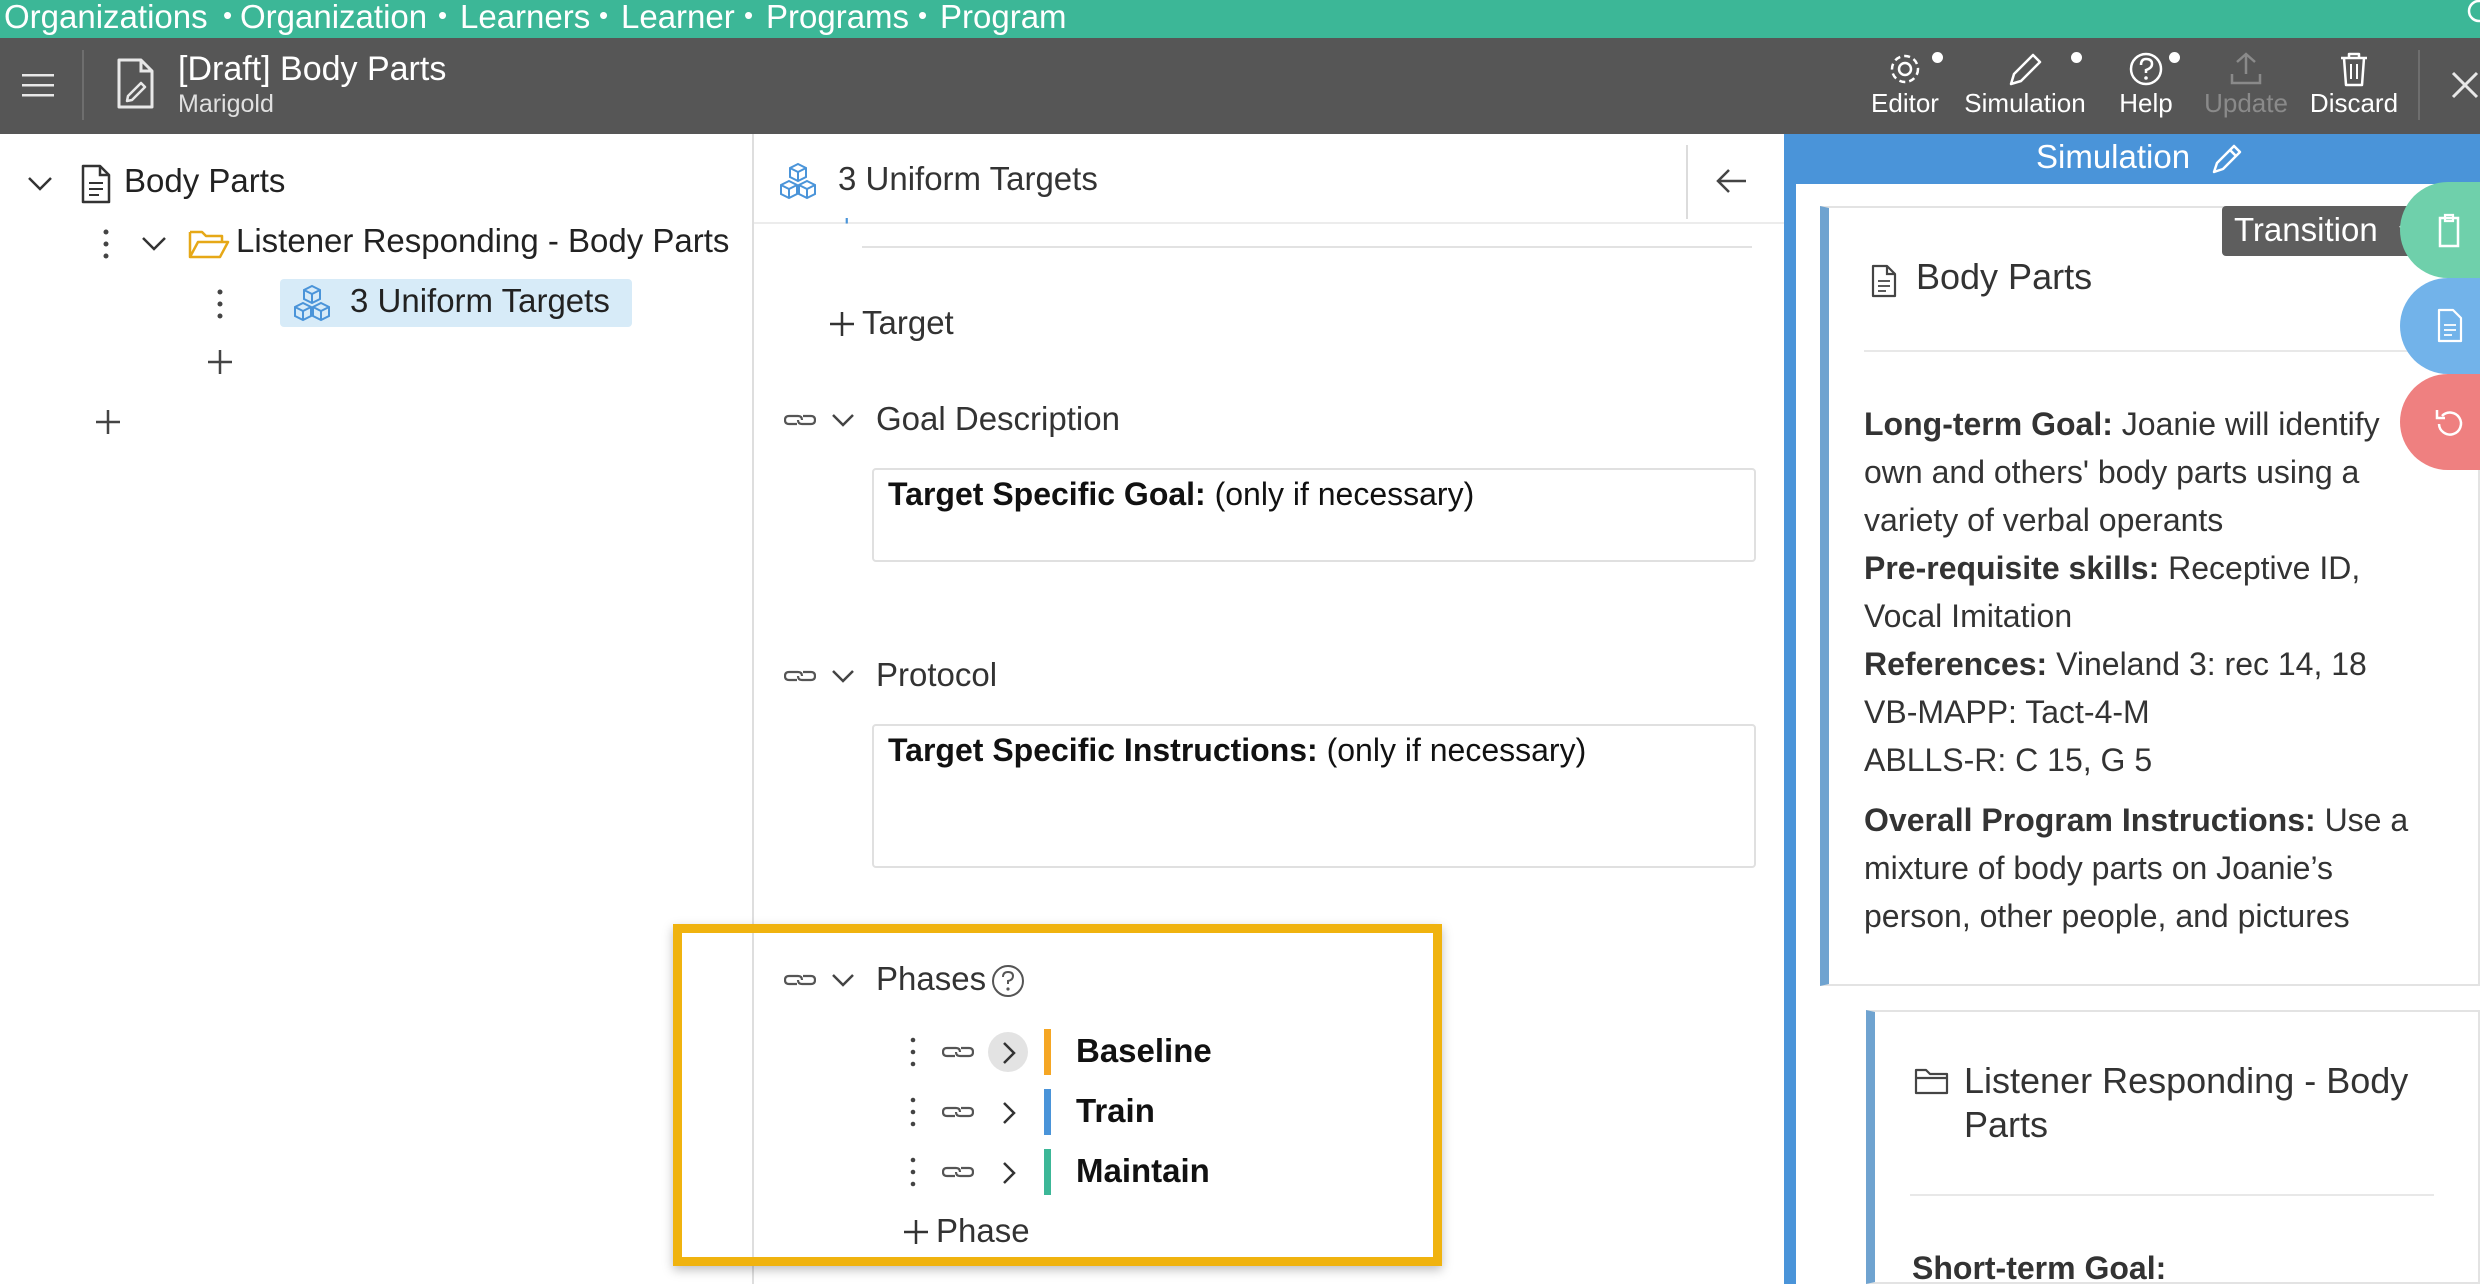 The height and width of the screenshot is (1284, 2480). I want to click on editor-title: 3 Uniform Targets, so click(968, 178).